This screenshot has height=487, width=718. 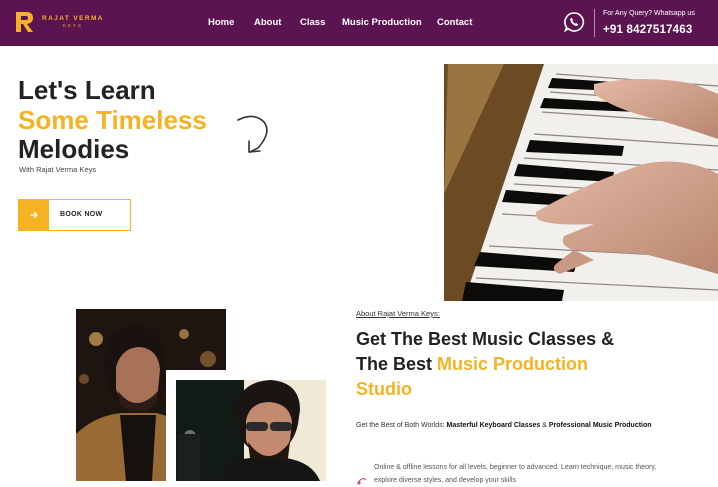 I want to click on nav-home: Home, so click(x=221, y=22).